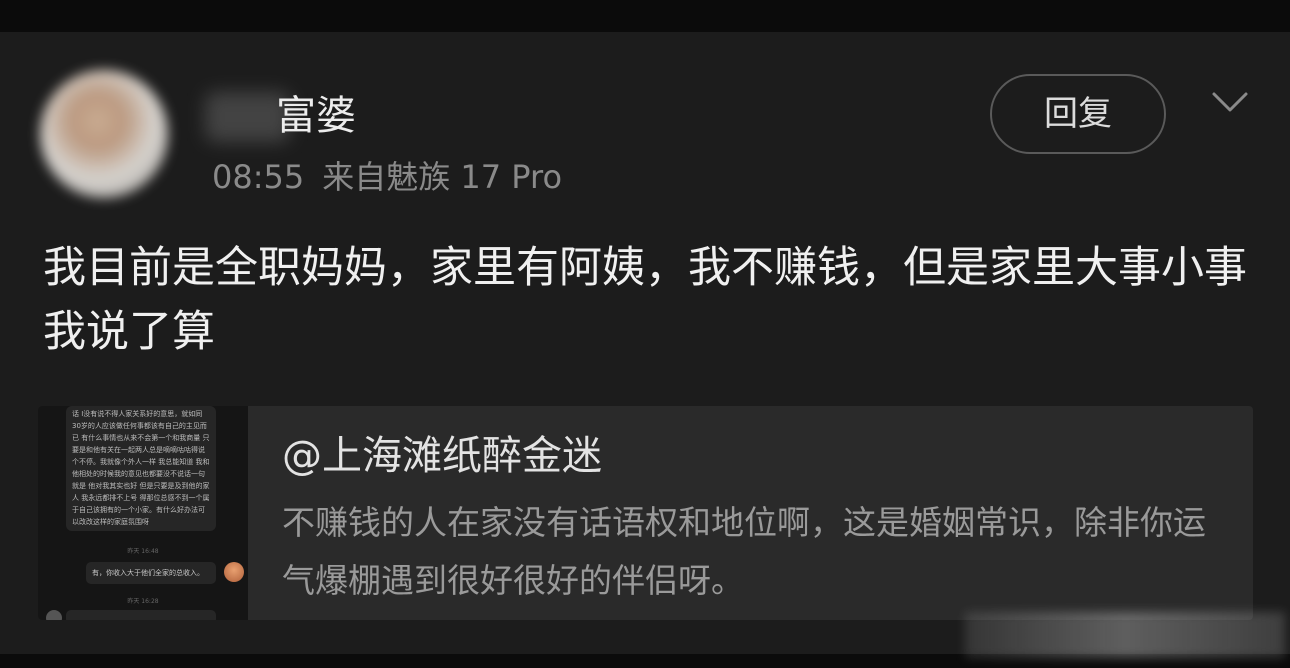 The height and width of the screenshot is (668, 1290). What do you see at coordinates (151, 573) in the screenshot?
I see `thumbnail-reply-bubble: 有，你收入大于他们全家的总收入。` at bounding box center [151, 573].